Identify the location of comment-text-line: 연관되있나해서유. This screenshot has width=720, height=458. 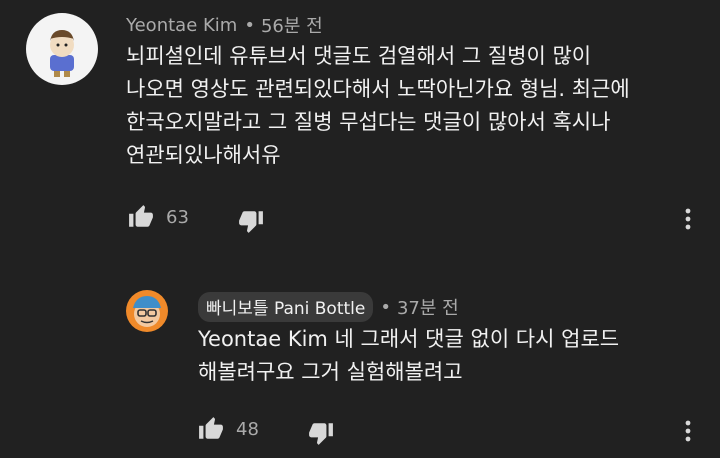
(203, 155).